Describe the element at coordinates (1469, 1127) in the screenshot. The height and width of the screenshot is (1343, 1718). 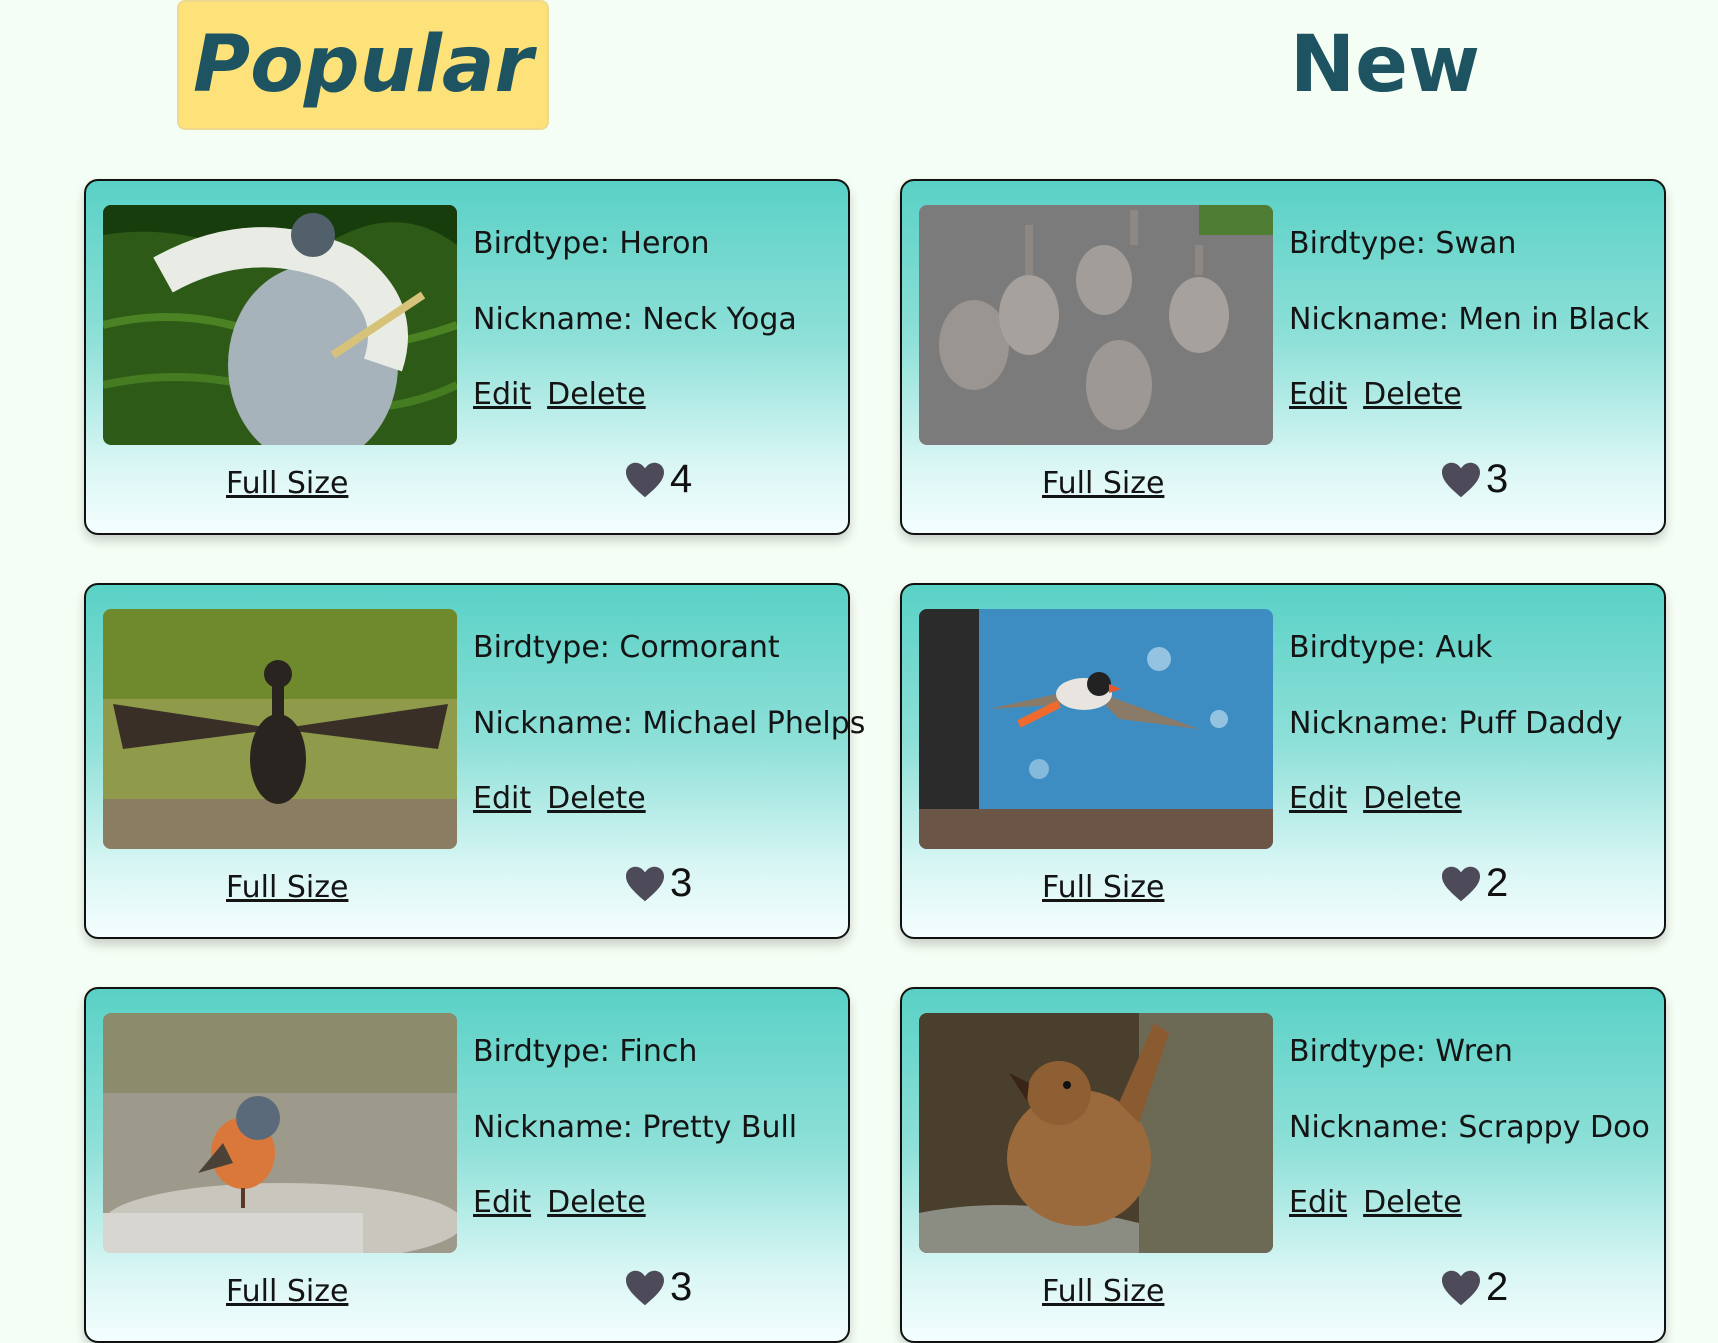
I see `bird-nickname: Nickname: Scrappy Doo` at that location.